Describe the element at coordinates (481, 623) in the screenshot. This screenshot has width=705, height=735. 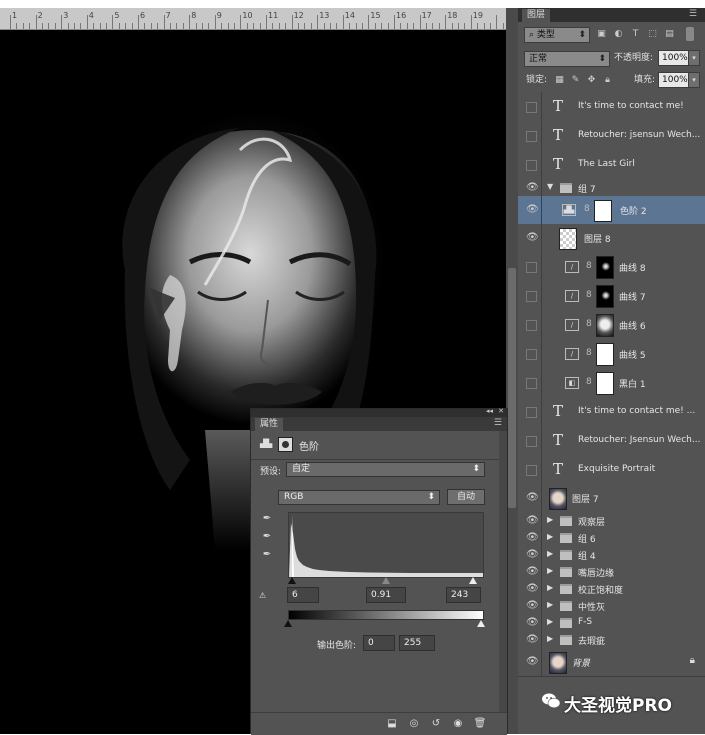
I see `output-white-slider` at that location.